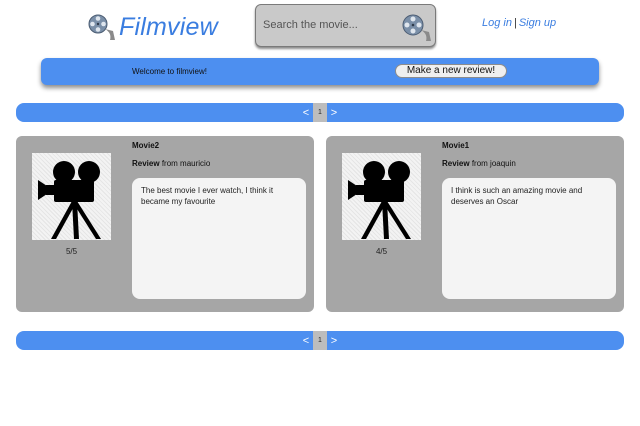  What do you see at coordinates (537, 23) in the screenshot?
I see `signup-link: Sign up` at bounding box center [537, 23].